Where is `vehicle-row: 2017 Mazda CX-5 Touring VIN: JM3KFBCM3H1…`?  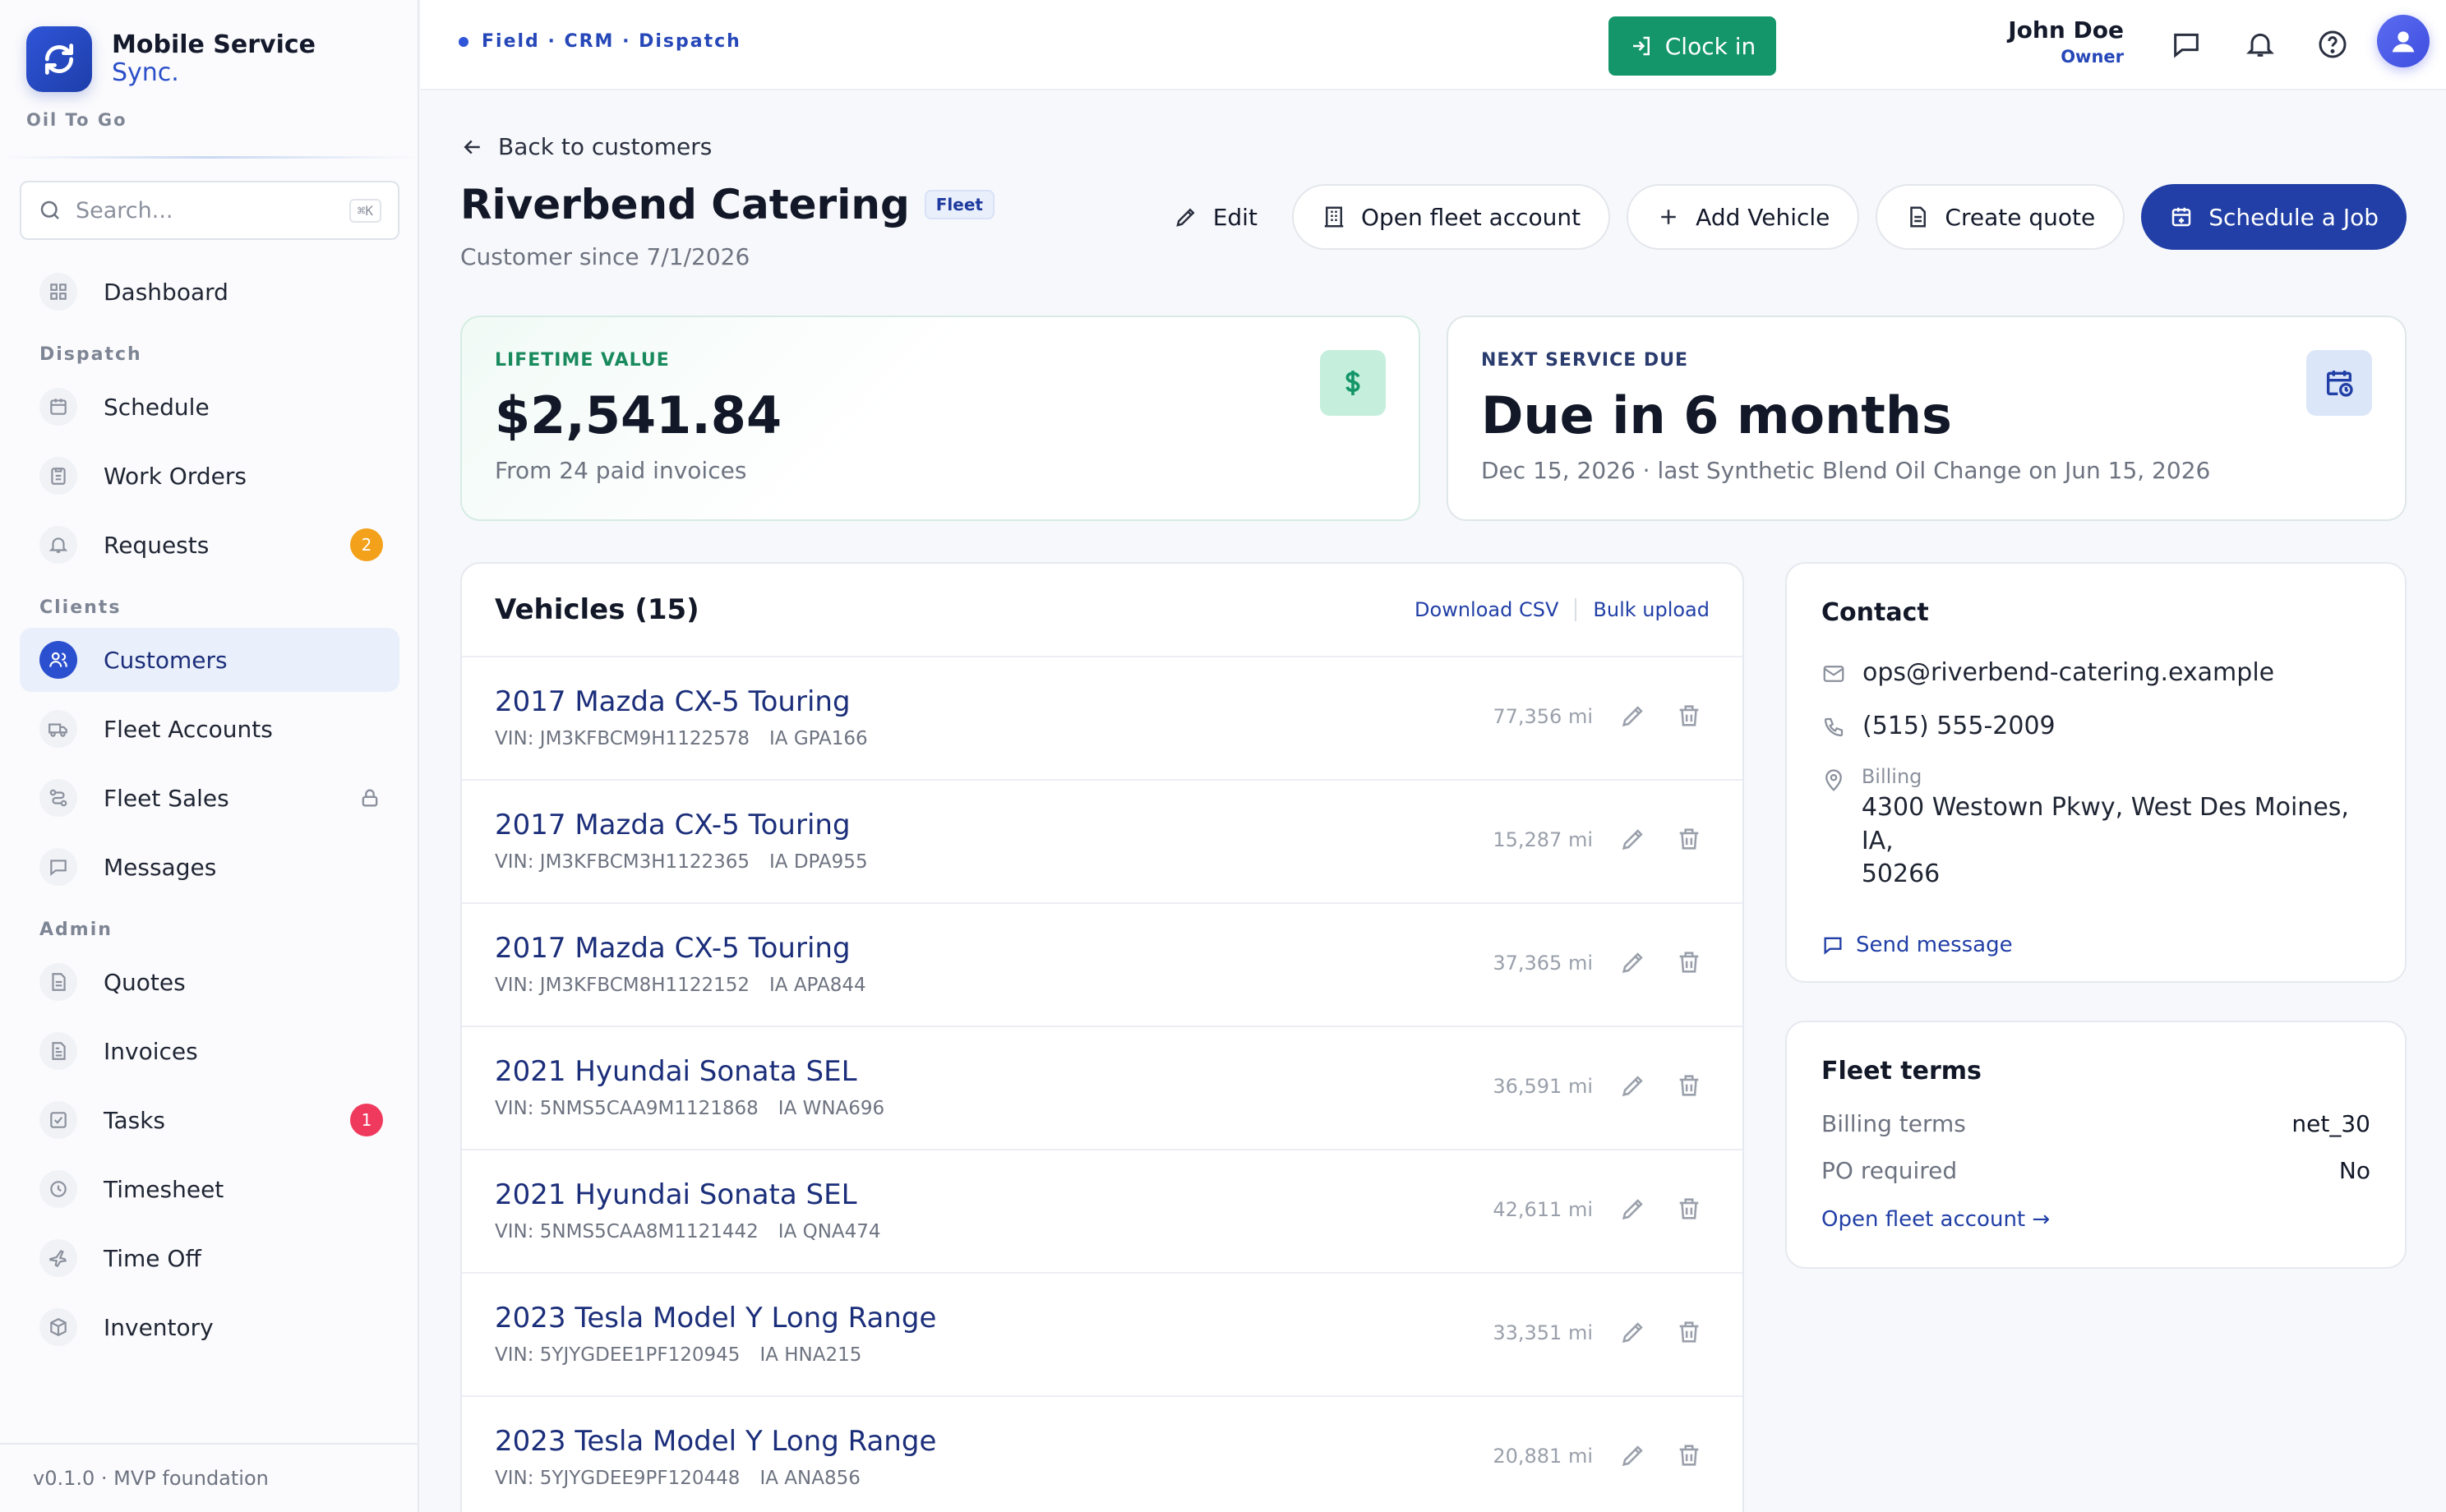
vehicle-row: 2017 Mazda CX-5 Touring VIN: JM3KFBCM3H1… is located at coordinates (1102, 842).